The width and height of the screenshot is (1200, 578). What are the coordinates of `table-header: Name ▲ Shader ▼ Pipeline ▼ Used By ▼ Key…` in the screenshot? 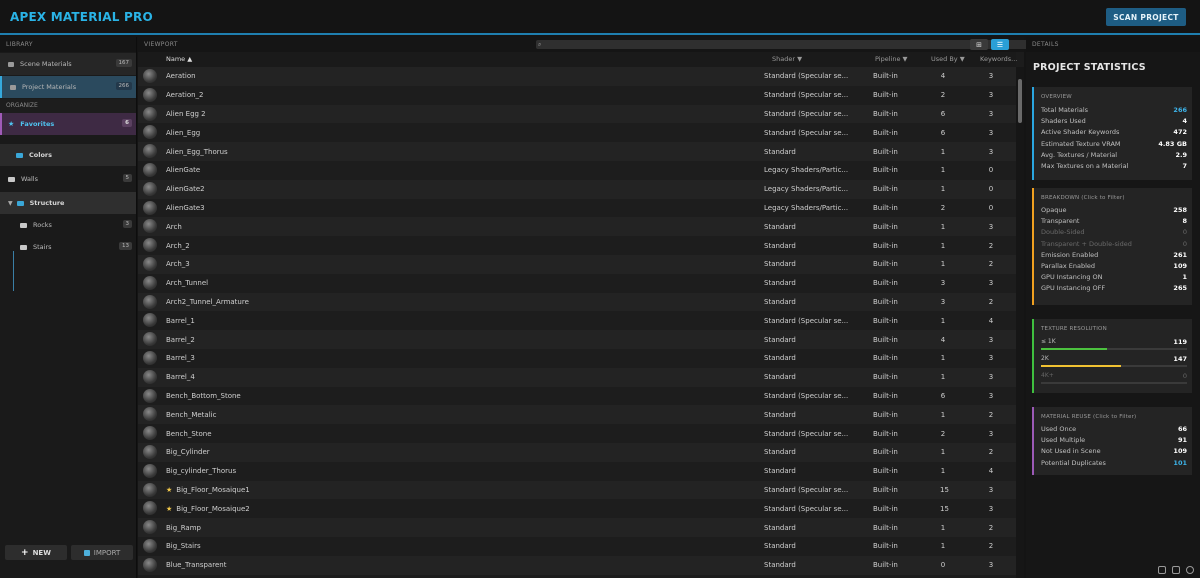 It's located at (577, 59).